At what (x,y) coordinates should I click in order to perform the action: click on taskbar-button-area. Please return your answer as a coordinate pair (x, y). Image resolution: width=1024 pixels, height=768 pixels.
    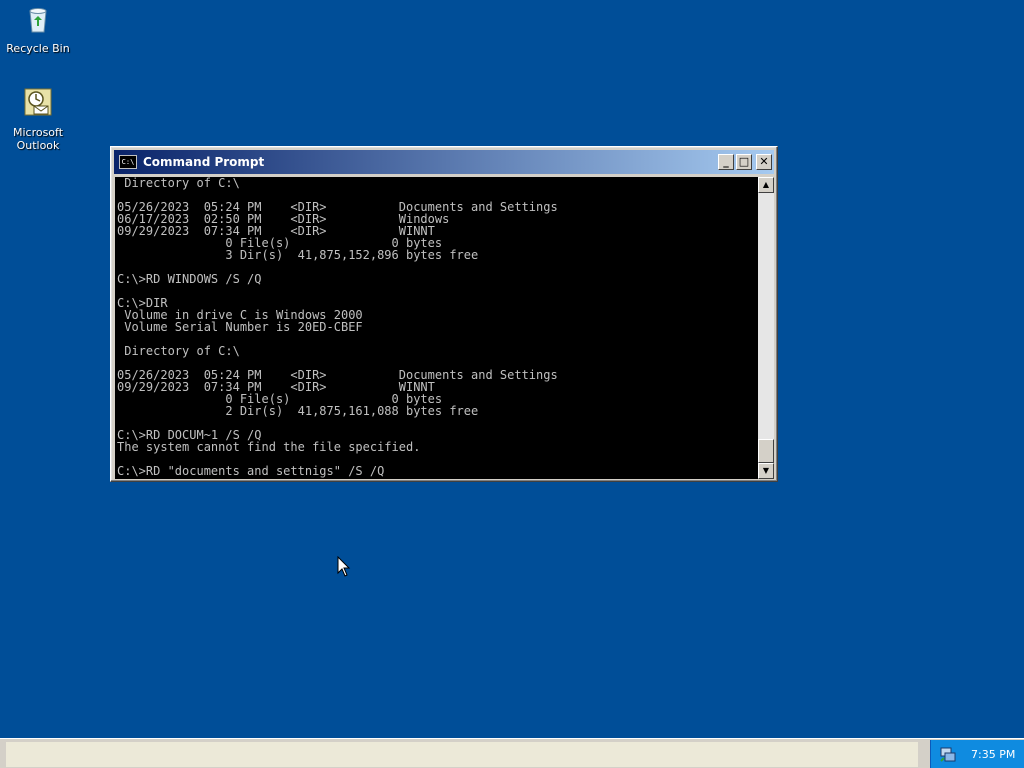
    Looking at the image, I should click on (462, 754).